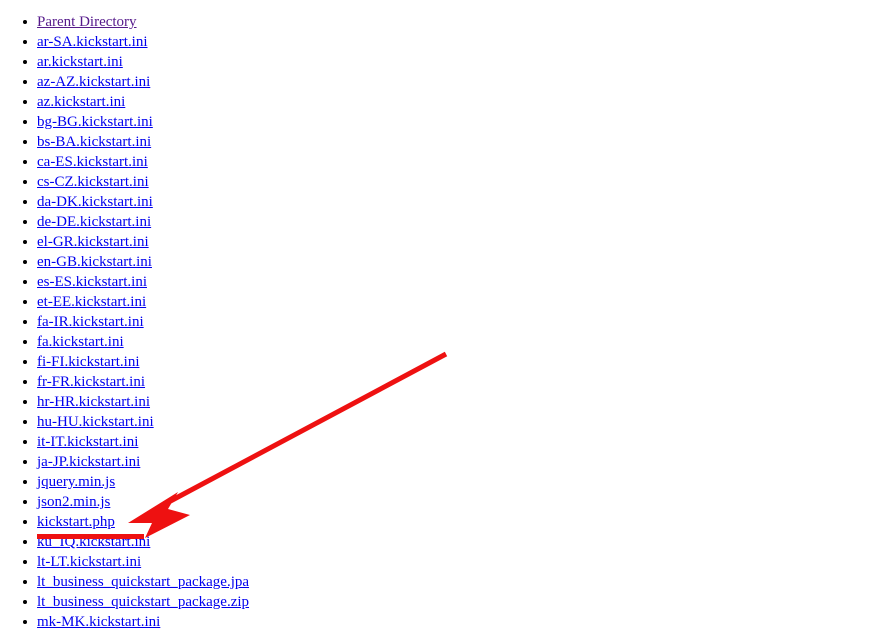 Image resolution: width=876 pixels, height=634 pixels. What do you see at coordinates (95, 122) in the screenshot?
I see `directory-entry-link: bg-BG.kickstart.ini` at bounding box center [95, 122].